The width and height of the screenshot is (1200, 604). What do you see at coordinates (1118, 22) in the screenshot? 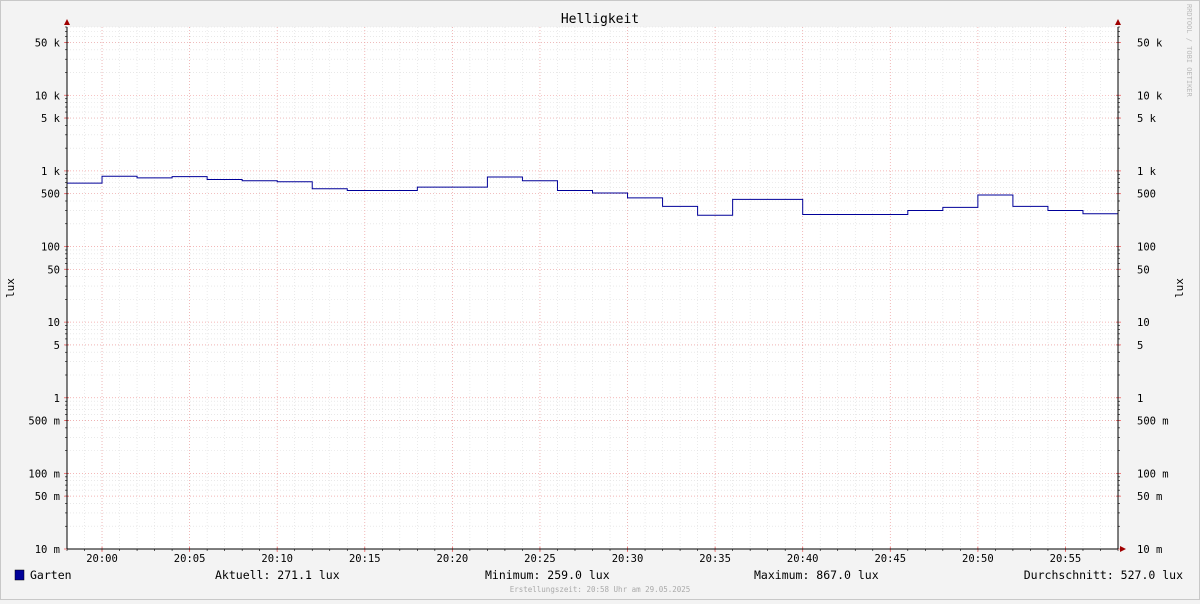
I see `y-axis-arrow-right` at bounding box center [1118, 22].